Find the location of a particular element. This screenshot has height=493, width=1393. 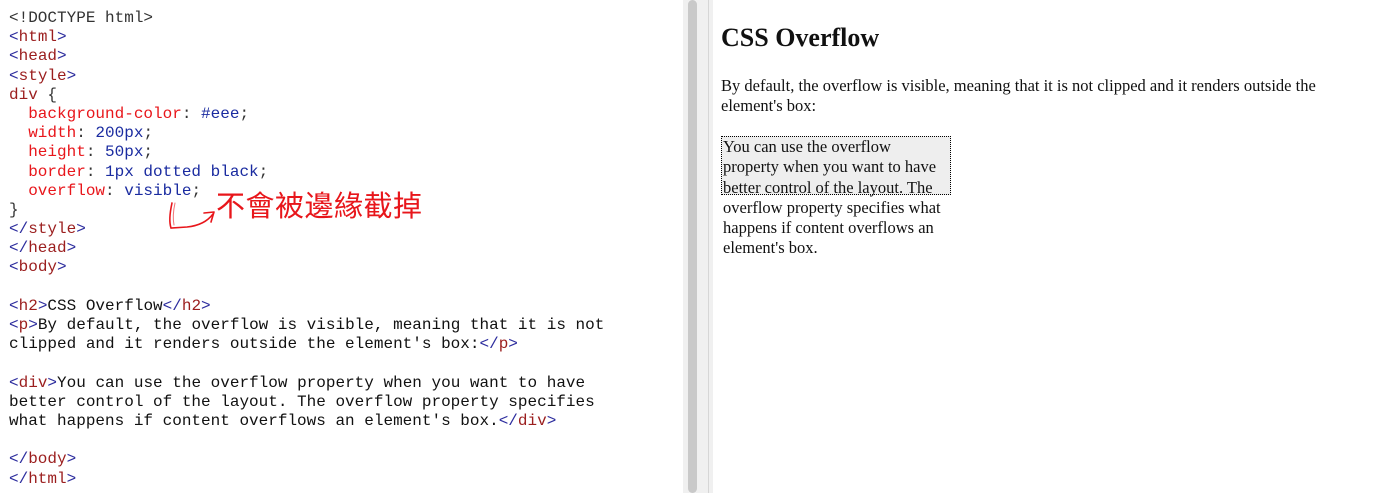

code-token-prop: overflow is located at coordinates (67, 190).